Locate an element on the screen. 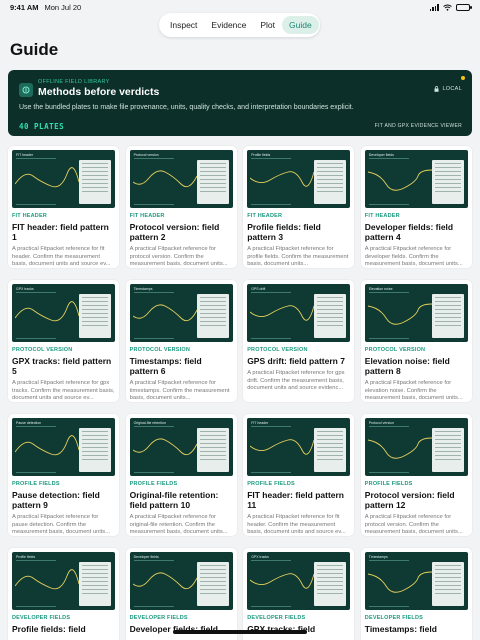 The image size is (480, 640). card-category: PROFILE FIELDS is located at coordinates (271, 484).